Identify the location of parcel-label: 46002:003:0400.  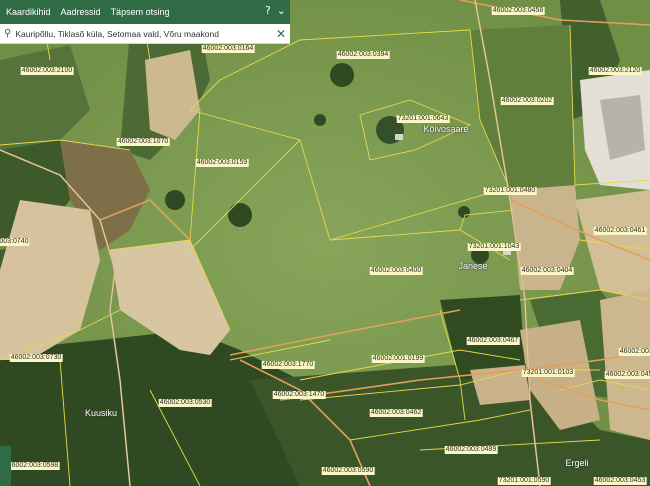
(396, 271).